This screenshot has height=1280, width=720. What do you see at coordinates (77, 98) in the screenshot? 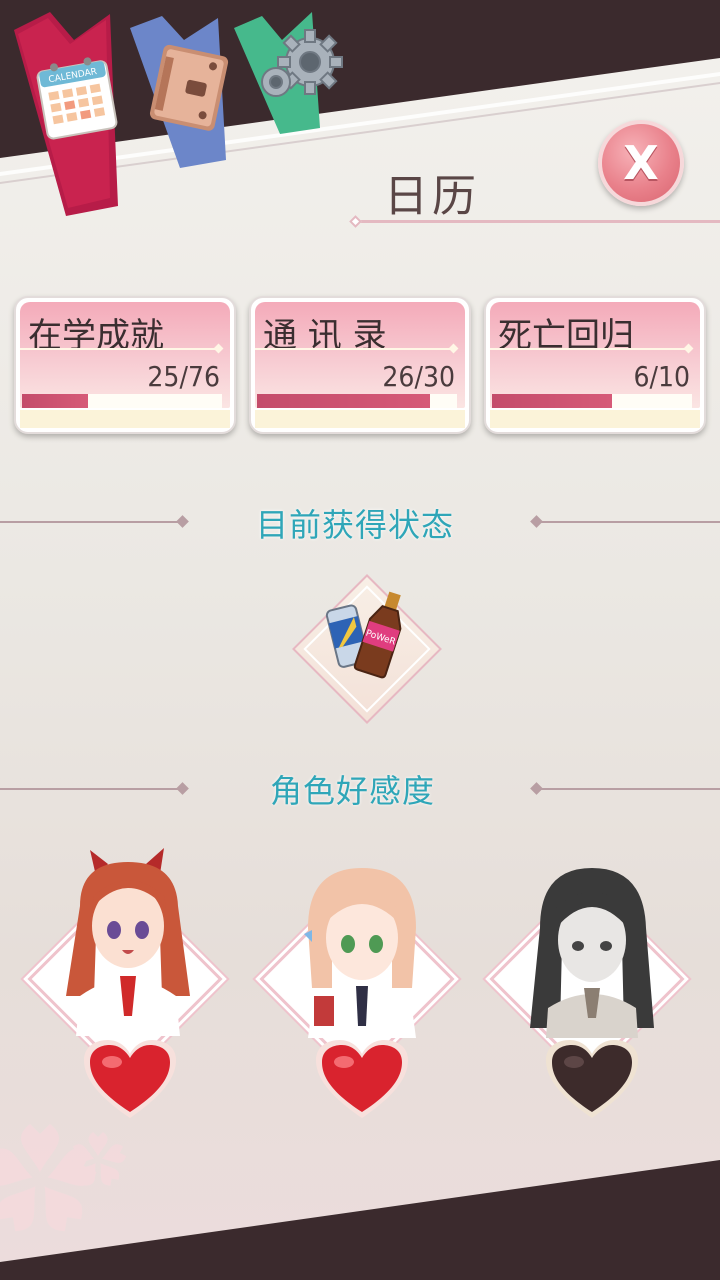
I see `calendar-icon: CALENDAR` at bounding box center [77, 98].